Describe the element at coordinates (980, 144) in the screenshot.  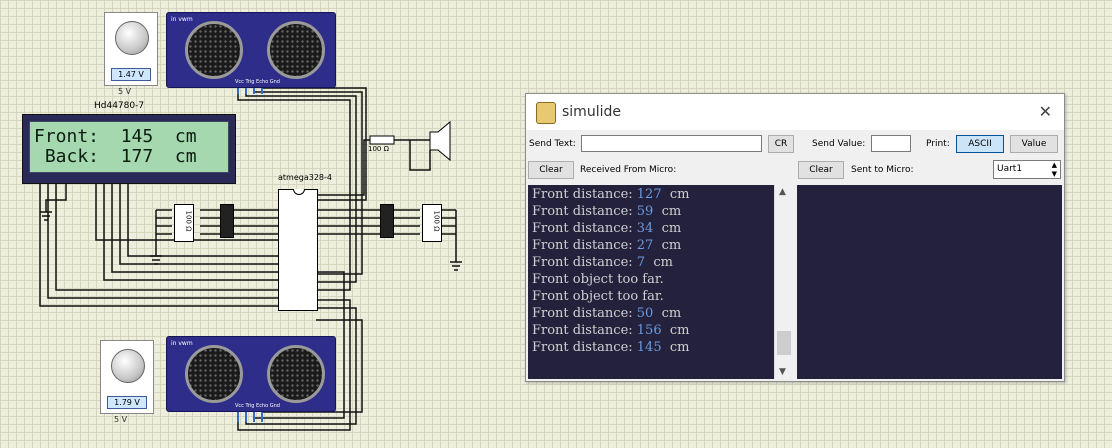
I see `ascii-button: ASCII` at that location.